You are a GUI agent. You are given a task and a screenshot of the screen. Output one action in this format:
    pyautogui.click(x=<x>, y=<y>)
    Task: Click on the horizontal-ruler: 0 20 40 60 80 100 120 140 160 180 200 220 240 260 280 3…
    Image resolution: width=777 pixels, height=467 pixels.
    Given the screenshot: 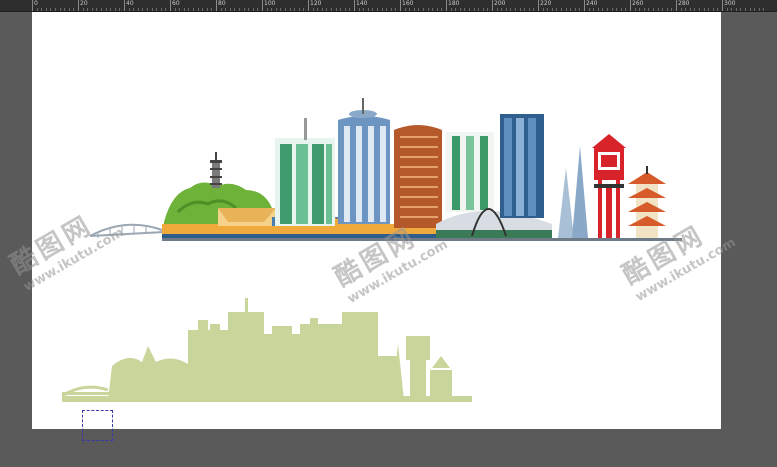 What is the action you would take?
    pyautogui.click(x=388, y=6)
    